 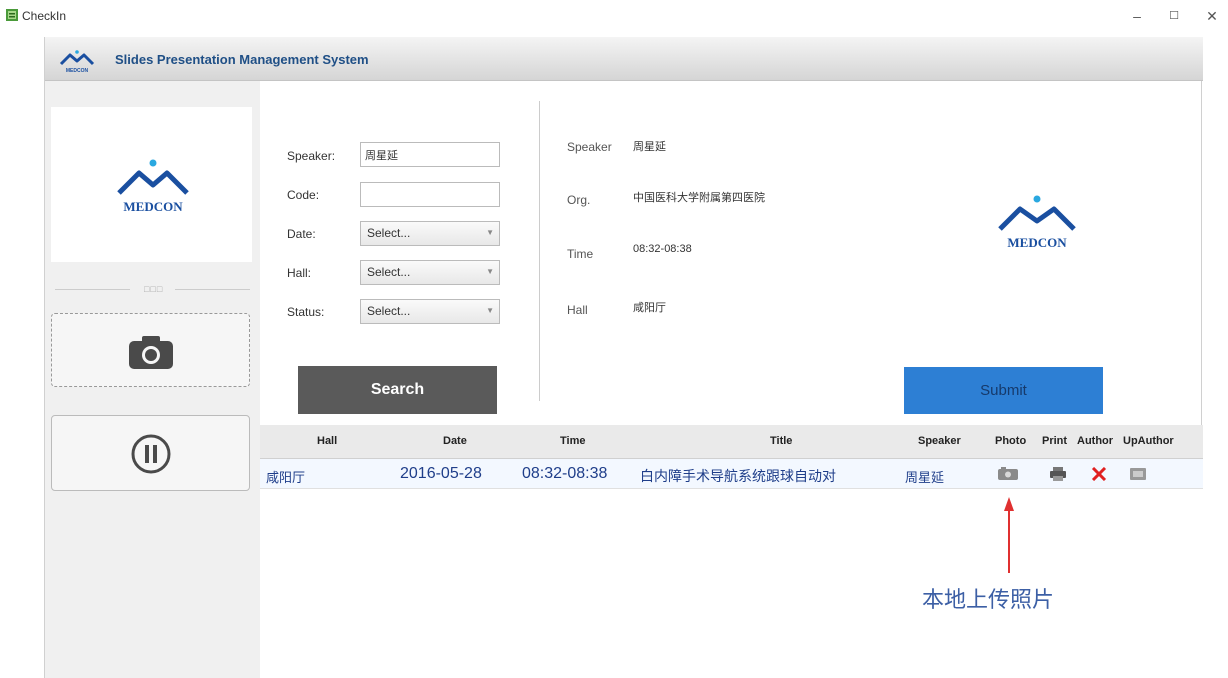 I want to click on medcon-logo-icon: MEDCON, so click(x=77, y=62).